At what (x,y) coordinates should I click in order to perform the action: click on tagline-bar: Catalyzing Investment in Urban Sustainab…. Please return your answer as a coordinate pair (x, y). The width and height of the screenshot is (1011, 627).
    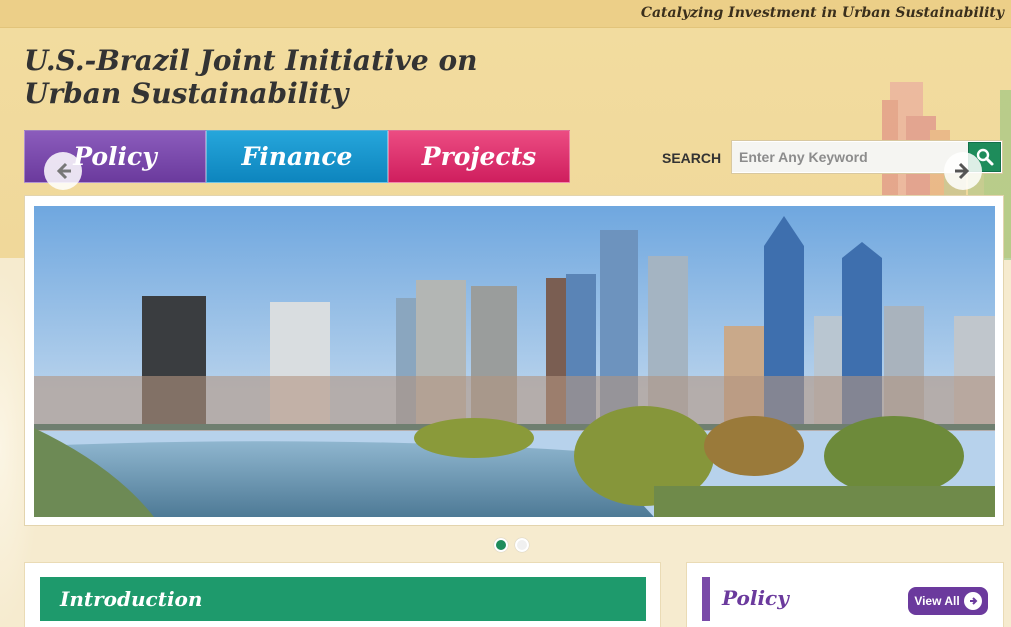
    Looking at the image, I should click on (505, 14).